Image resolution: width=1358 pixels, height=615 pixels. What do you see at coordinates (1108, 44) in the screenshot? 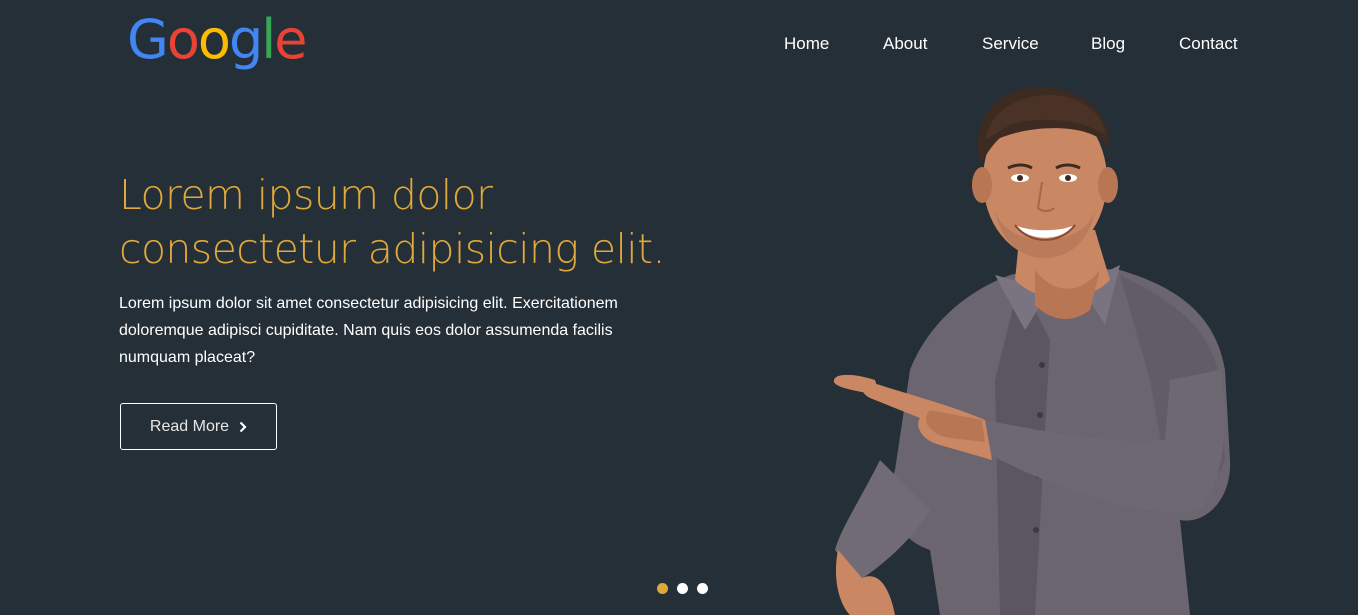
I see `nav-blog: Blog` at bounding box center [1108, 44].